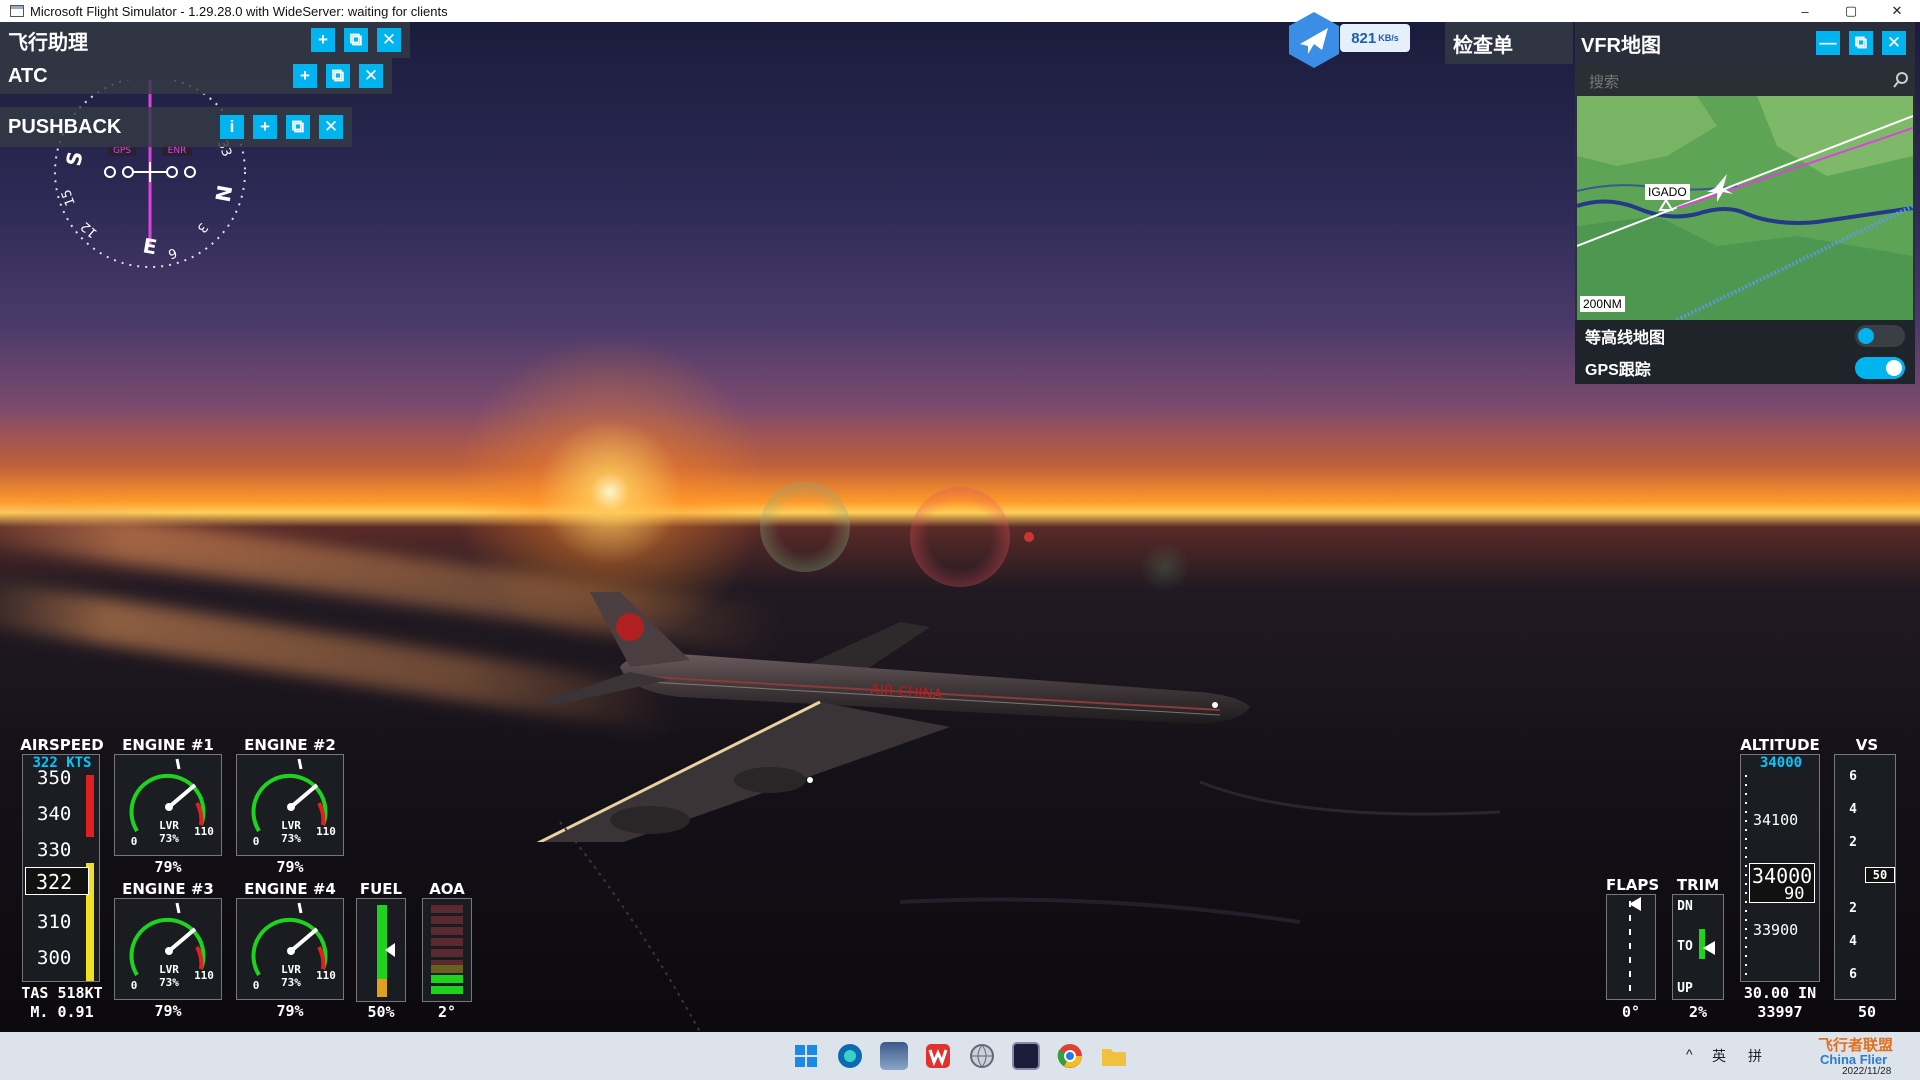 Image resolution: width=1920 pixels, height=1080 pixels. I want to click on atc-close-button: ✕, so click(371, 76).